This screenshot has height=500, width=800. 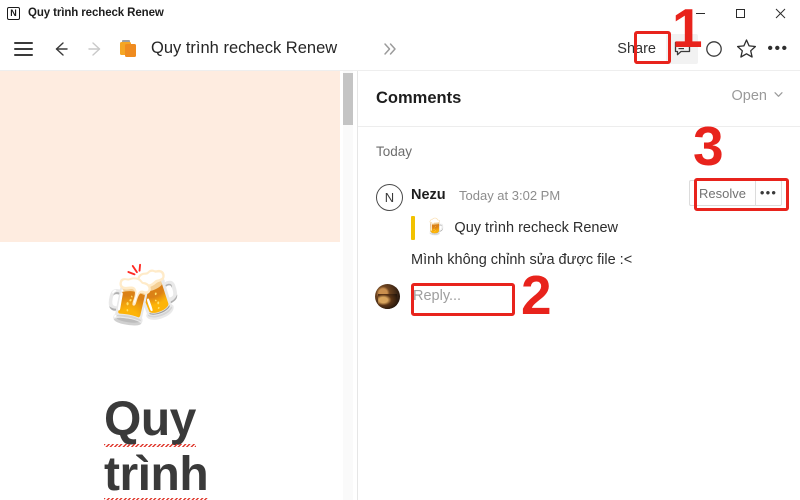 What do you see at coordinates (428, 195) in the screenshot?
I see `comment-author: Nezu` at bounding box center [428, 195].